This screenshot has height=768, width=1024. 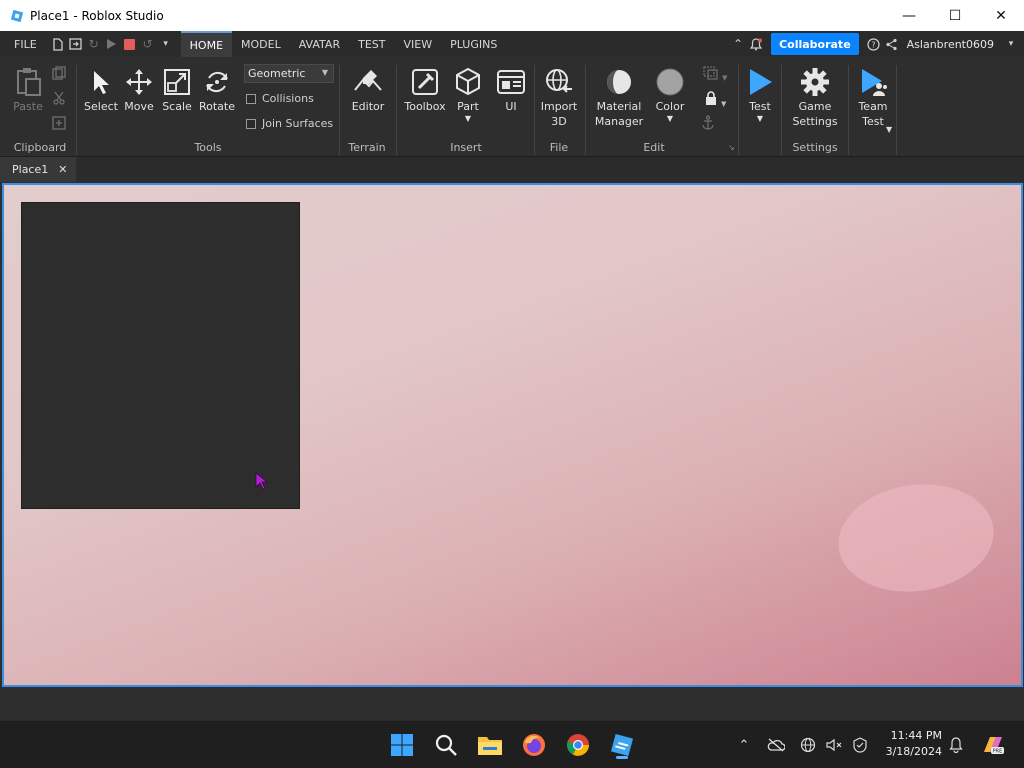 I want to click on copy-icon, so click(x=59, y=73).